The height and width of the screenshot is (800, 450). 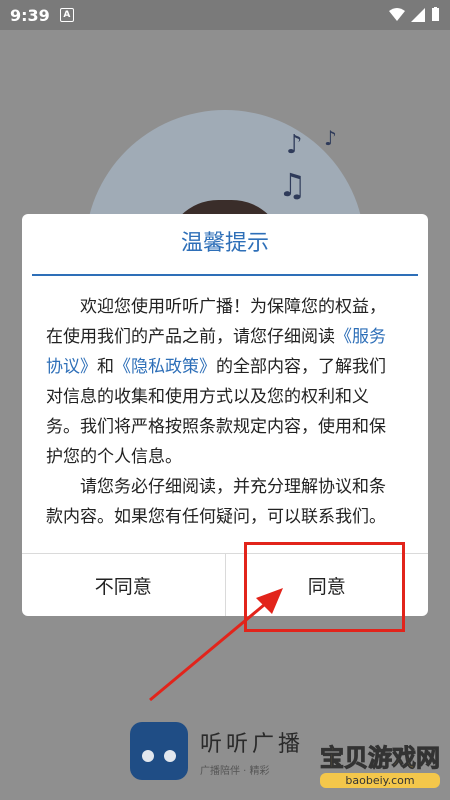 What do you see at coordinates (216, 645) in the screenshot?
I see `annotation-arrow` at bounding box center [216, 645].